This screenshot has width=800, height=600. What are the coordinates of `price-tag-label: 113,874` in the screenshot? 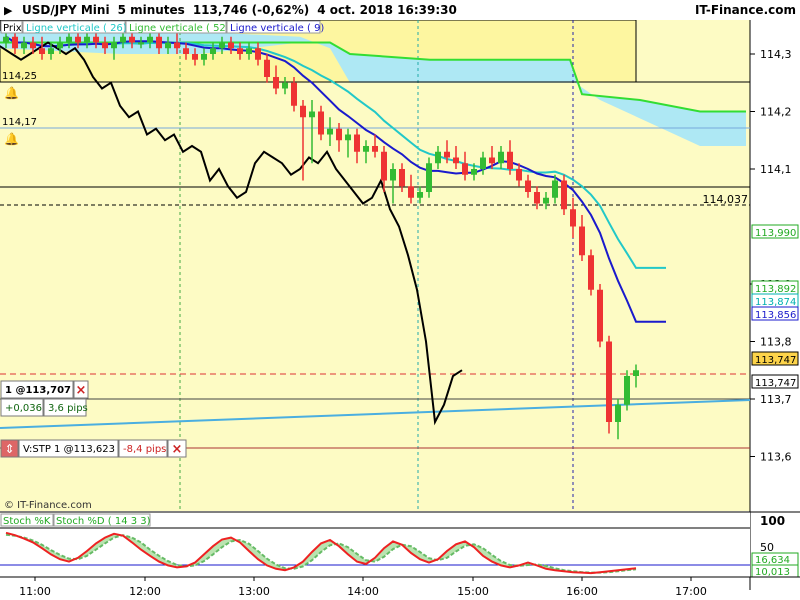 It's located at (775, 302).